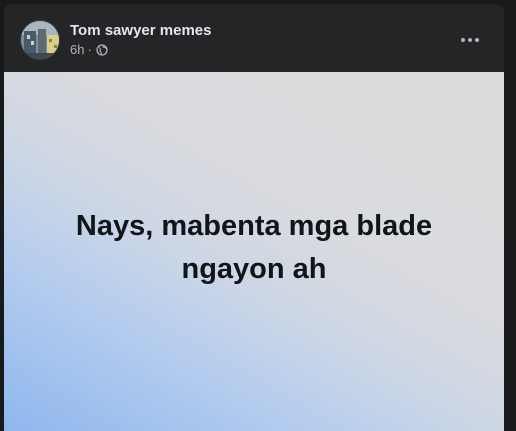  What do you see at coordinates (102, 49) in the screenshot?
I see `globe-icon` at bounding box center [102, 49].